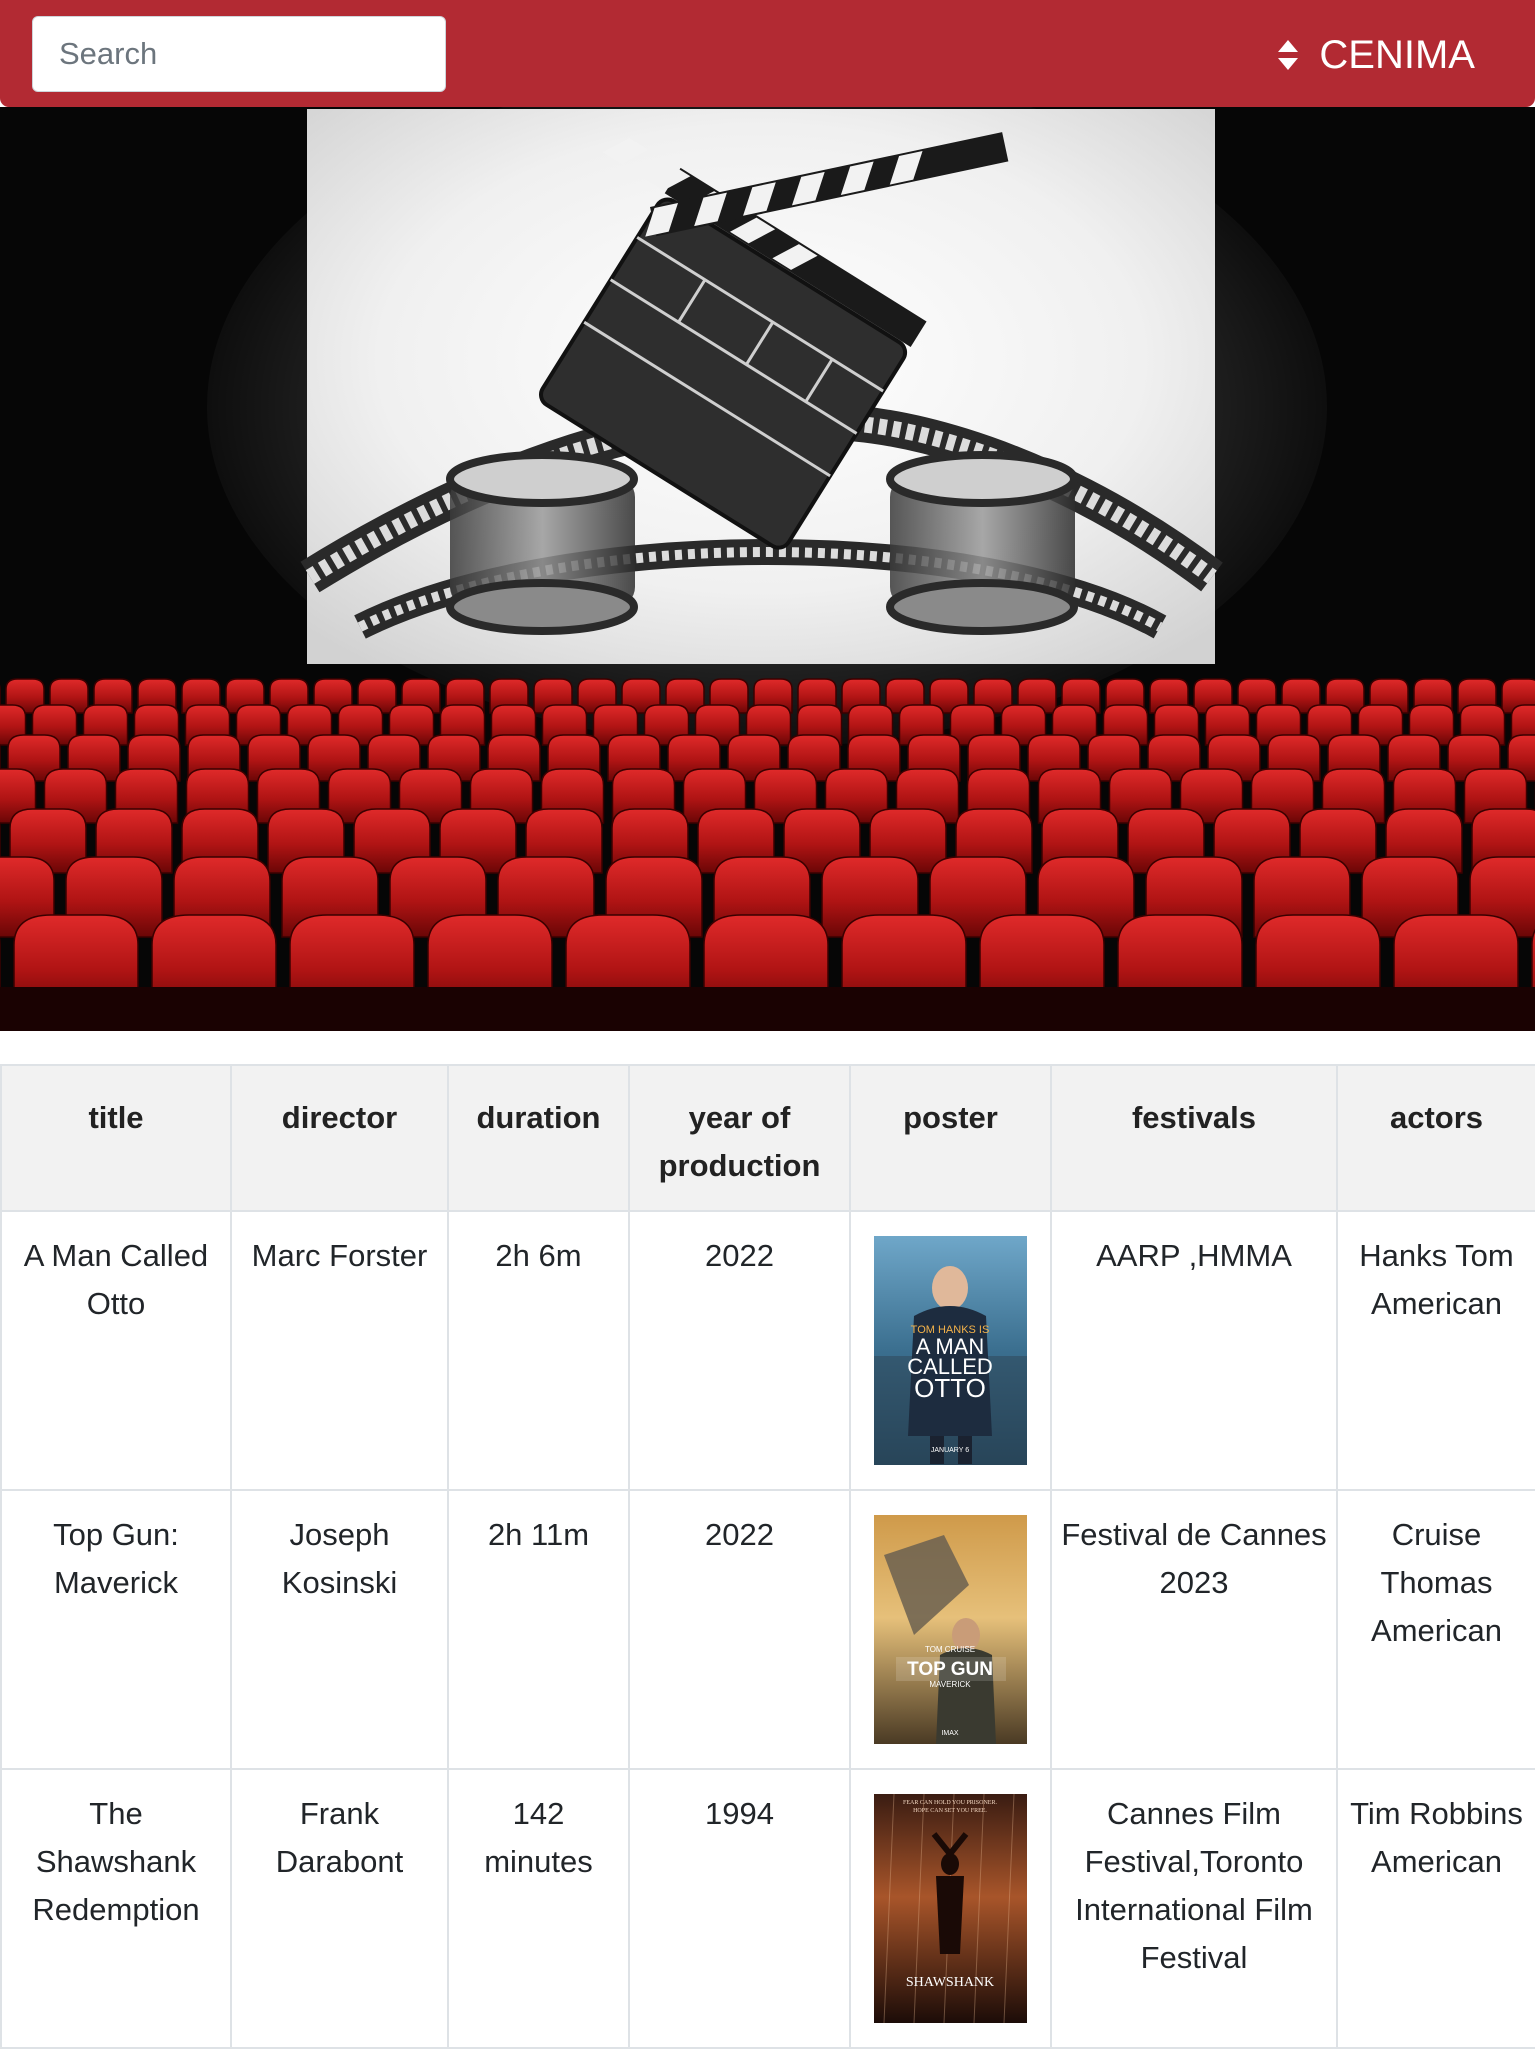  What do you see at coordinates (1397, 55) in the screenshot?
I see `brand-label: CENIMA` at bounding box center [1397, 55].